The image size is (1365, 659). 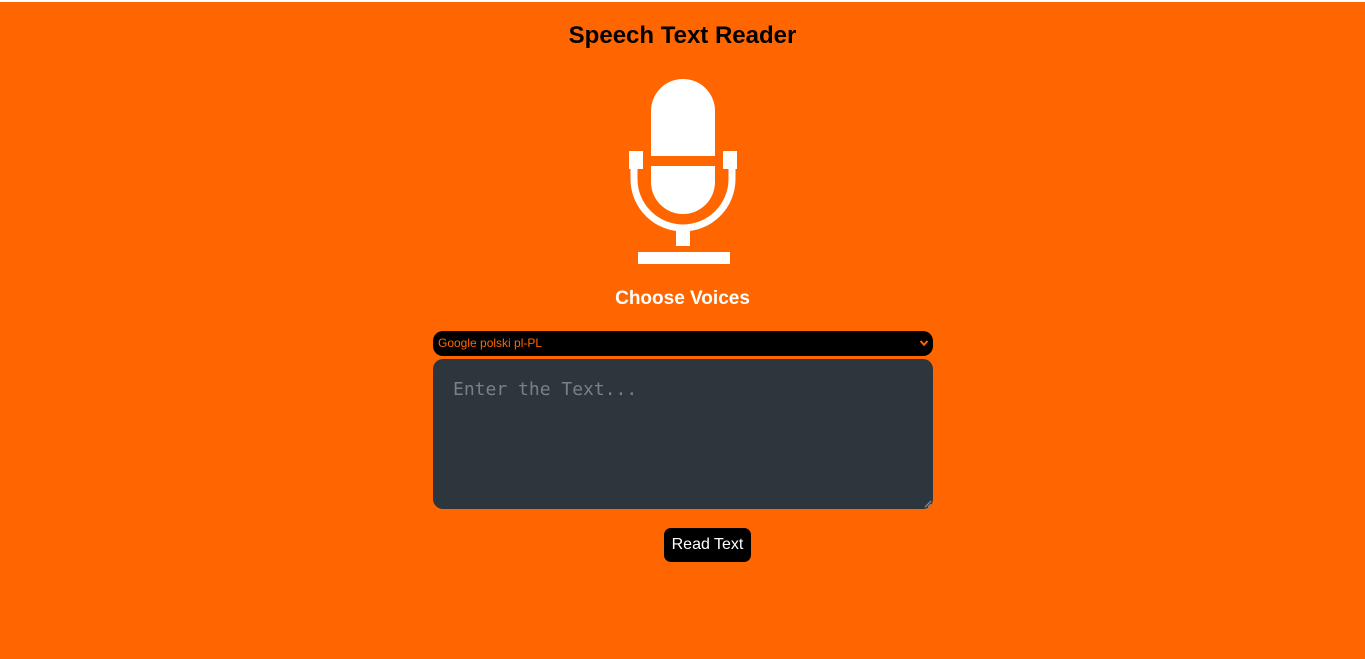 What do you see at coordinates (683, 343) in the screenshot?
I see `voice-select: Google polski pl-PL` at bounding box center [683, 343].